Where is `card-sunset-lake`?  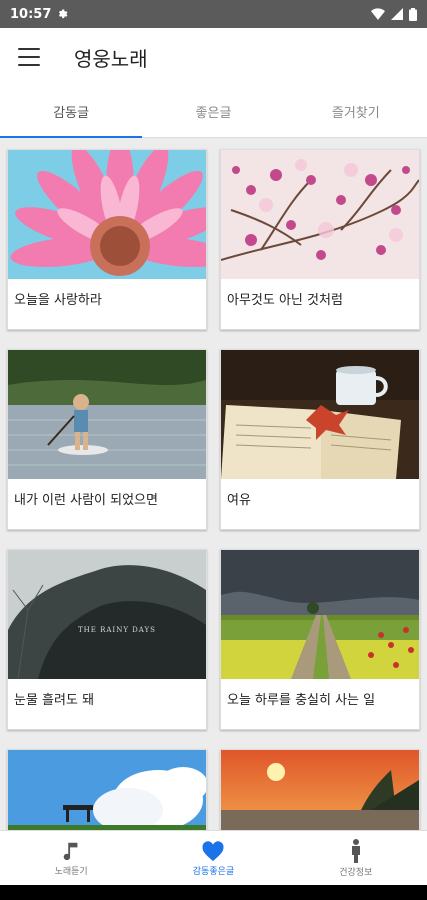
card-sunset-lake is located at coordinates (320, 789).